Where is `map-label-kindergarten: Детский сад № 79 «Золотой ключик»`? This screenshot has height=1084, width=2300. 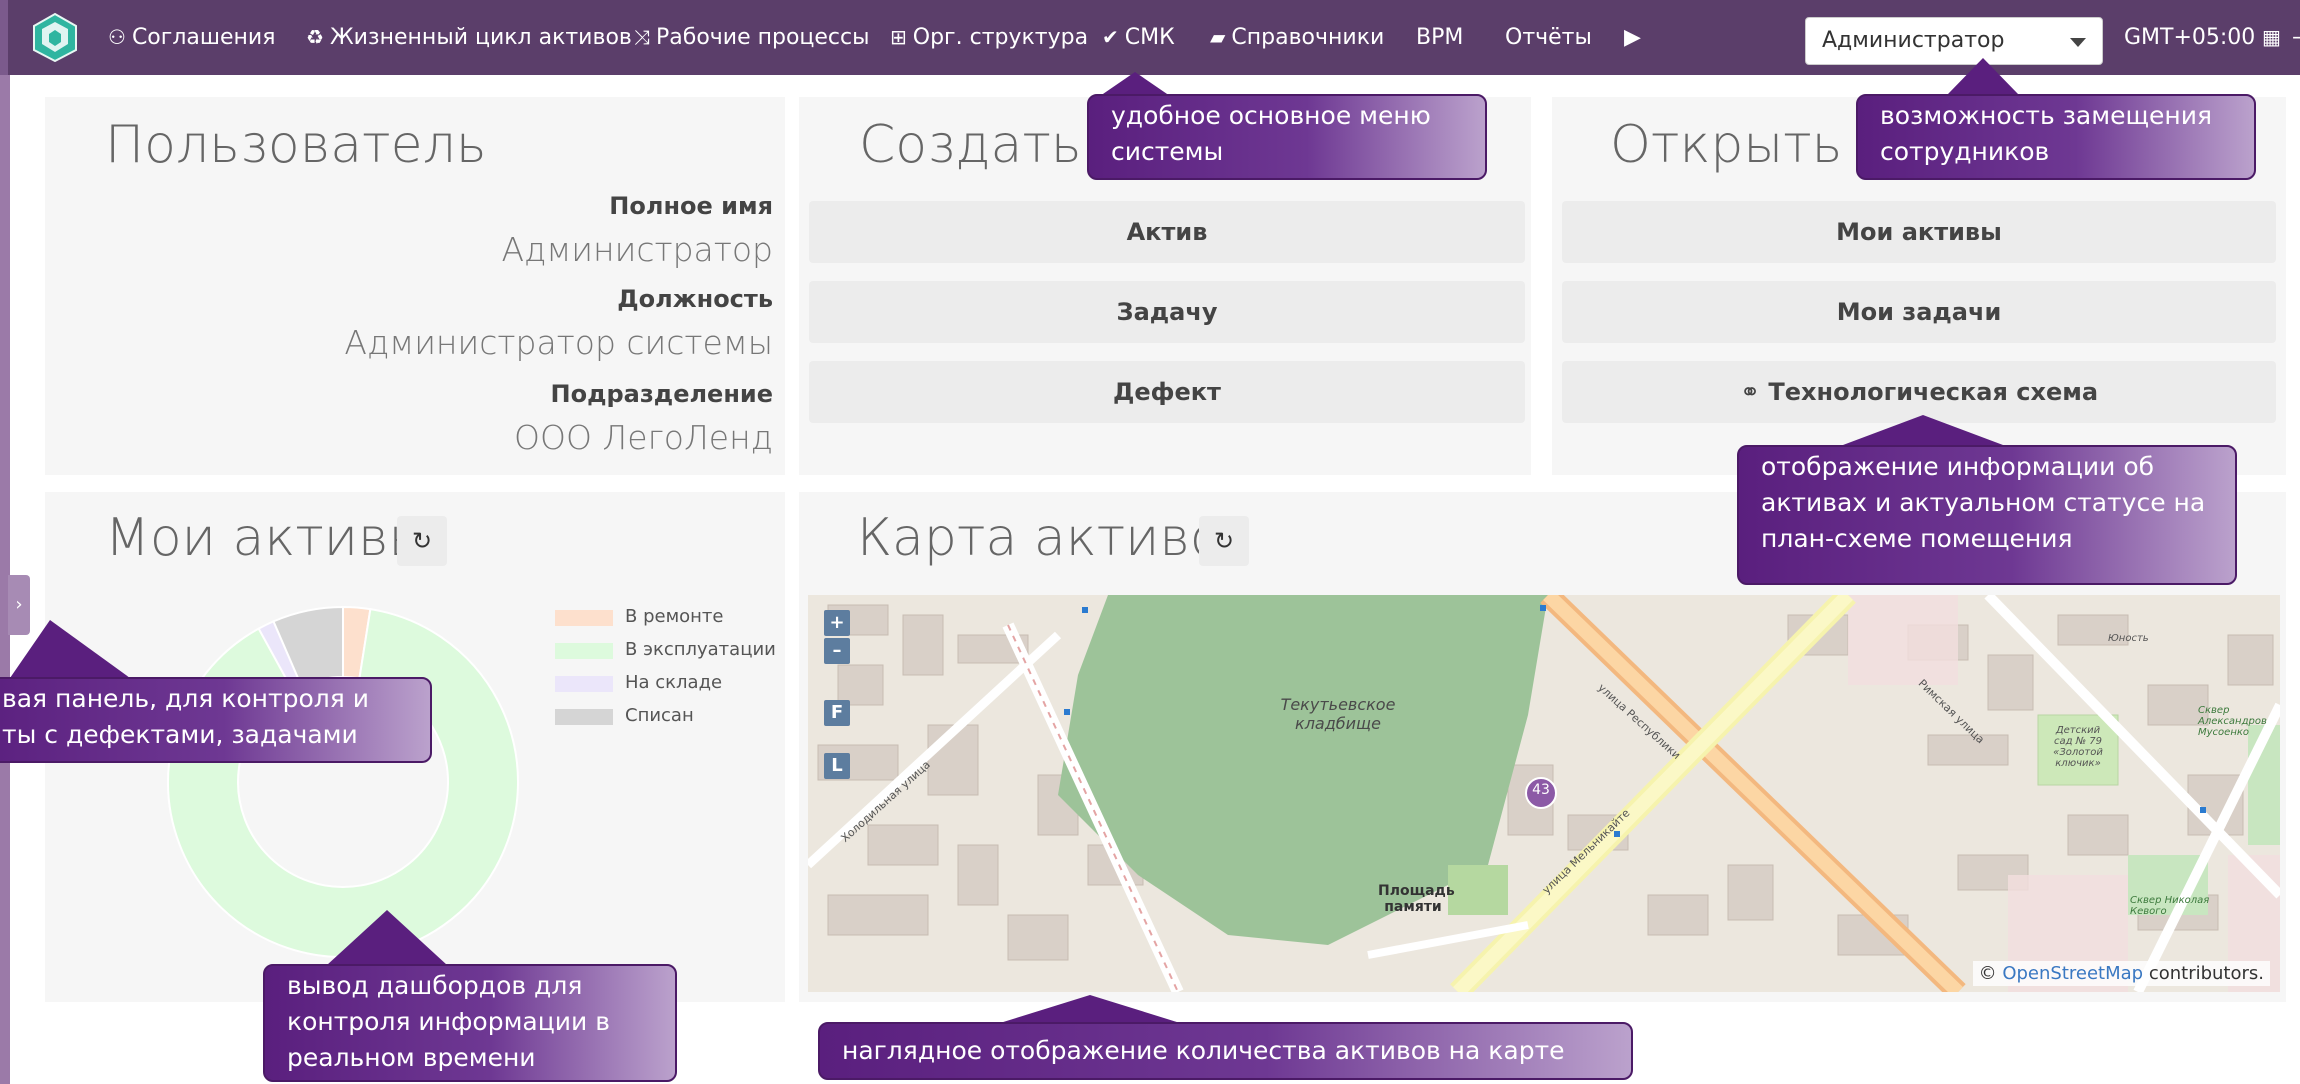 map-label-kindergarten: Детский сад № 79 «Золотой ключик» is located at coordinates (2078, 747).